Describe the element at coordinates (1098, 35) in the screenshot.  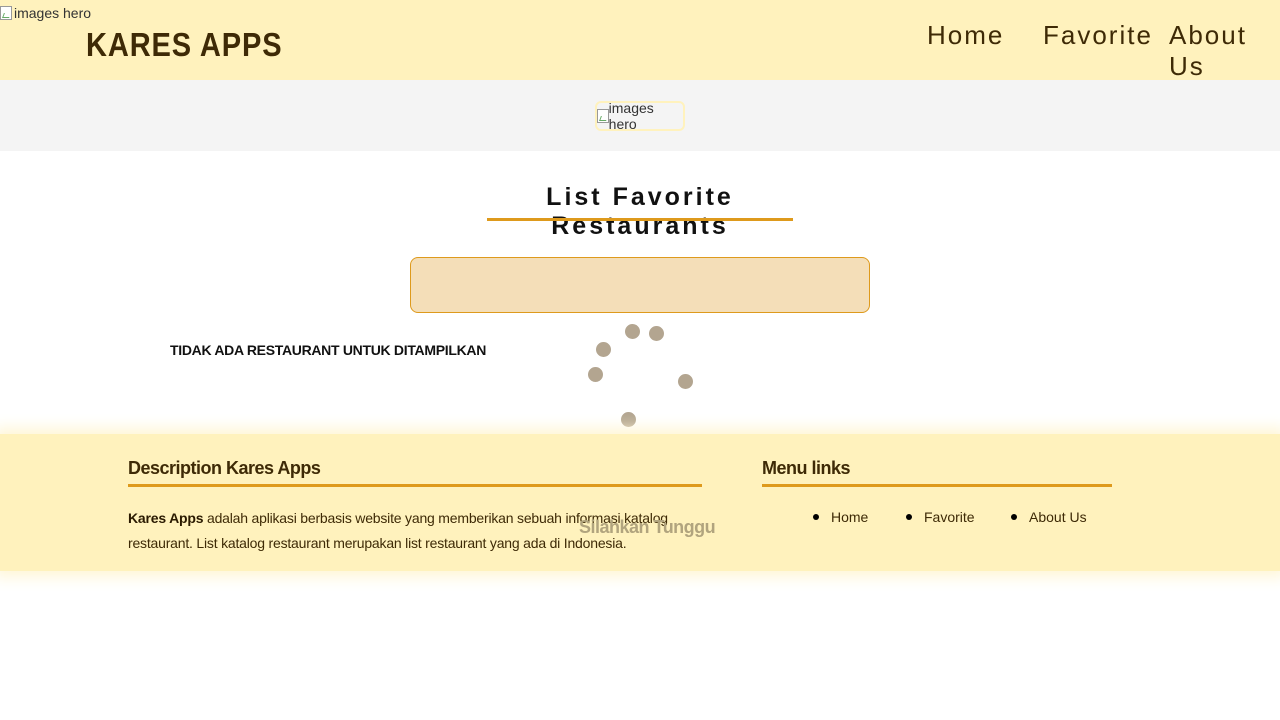
I see `nav-favorite-link: Favorite` at that location.